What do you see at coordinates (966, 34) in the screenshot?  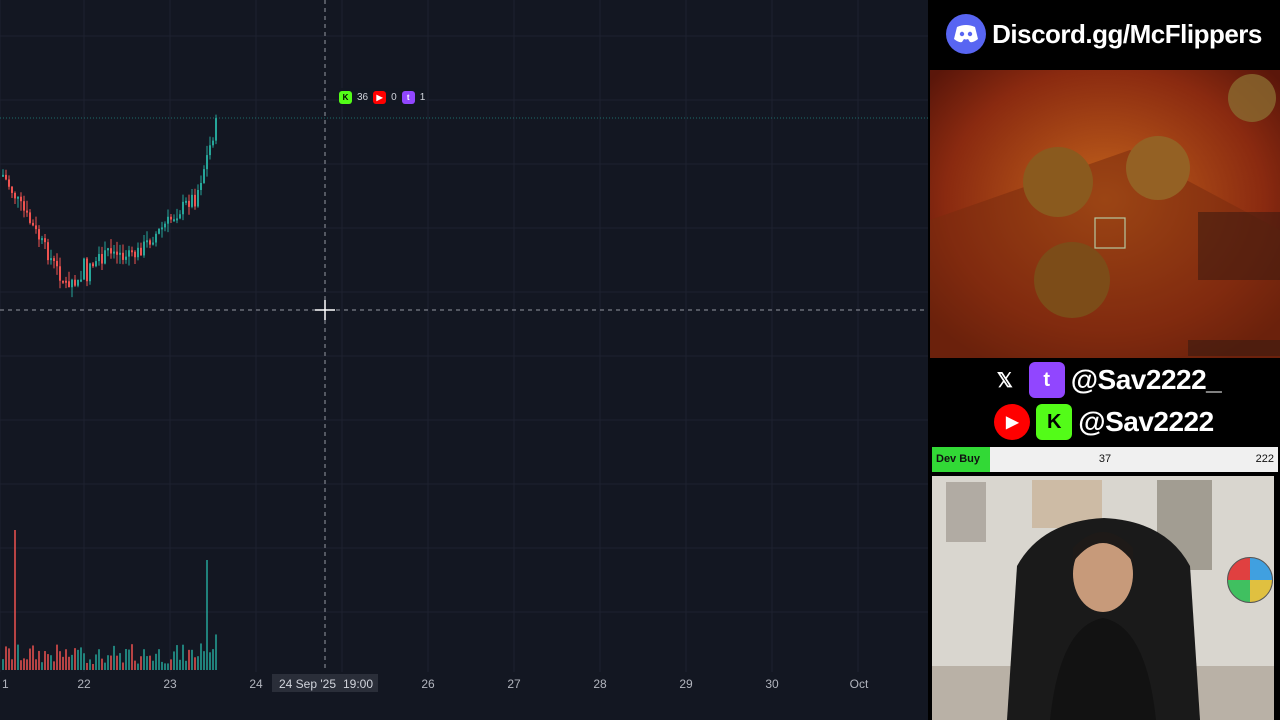 I see `discord-icon` at bounding box center [966, 34].